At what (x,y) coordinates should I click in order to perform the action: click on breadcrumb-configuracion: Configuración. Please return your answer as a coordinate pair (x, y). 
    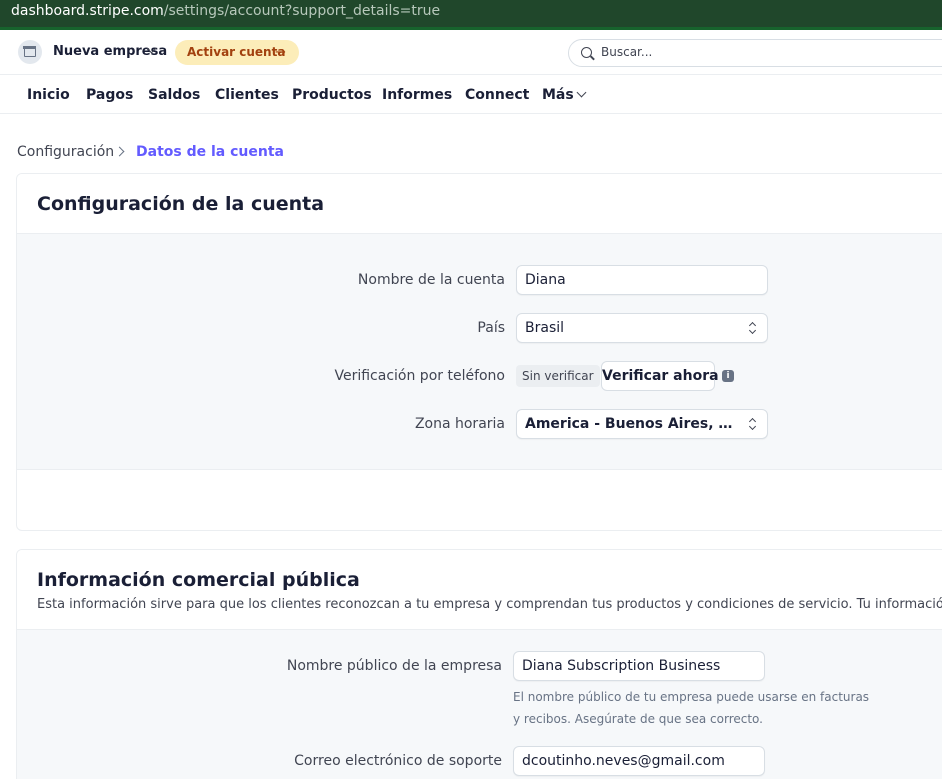
    Looking at the image, I should click on (65, 152).